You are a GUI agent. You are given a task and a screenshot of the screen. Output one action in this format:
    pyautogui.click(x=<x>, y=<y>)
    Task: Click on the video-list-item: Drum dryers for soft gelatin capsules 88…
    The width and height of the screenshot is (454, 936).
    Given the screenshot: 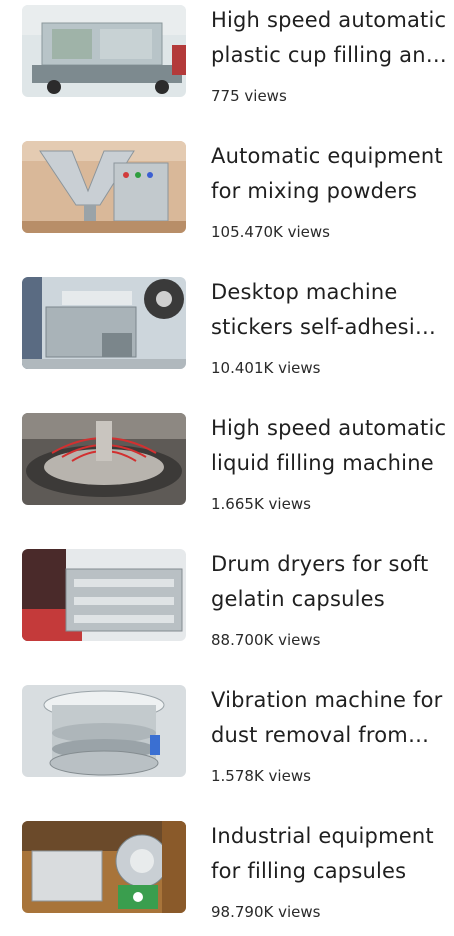 What is the action you would take?
    pyautogui.click(x=227, y=604)
    